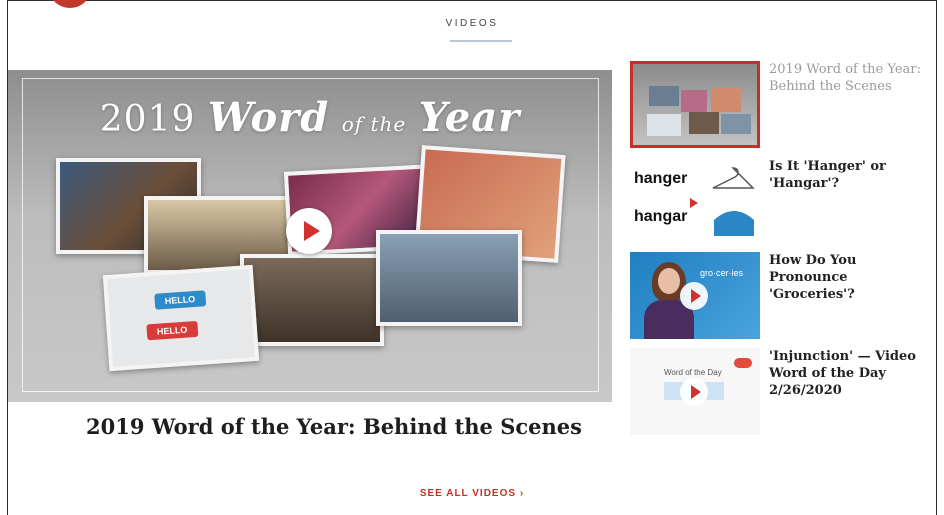 The image size is (944, 515). I want to click on thumb-word-of-day: Word of the Day, so click(693, 372).